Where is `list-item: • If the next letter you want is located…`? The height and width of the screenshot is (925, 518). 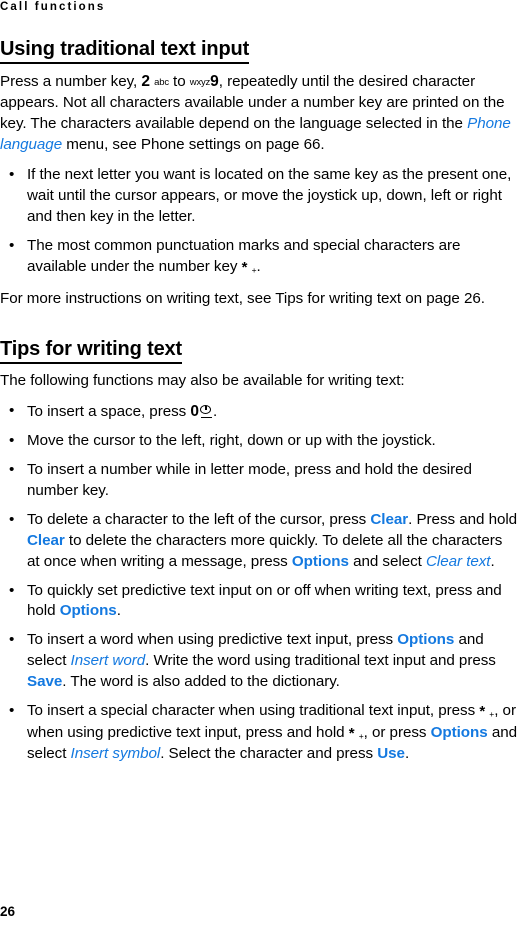
list-item: • If the next letter you want is located… is located at coordinates (259, 196).